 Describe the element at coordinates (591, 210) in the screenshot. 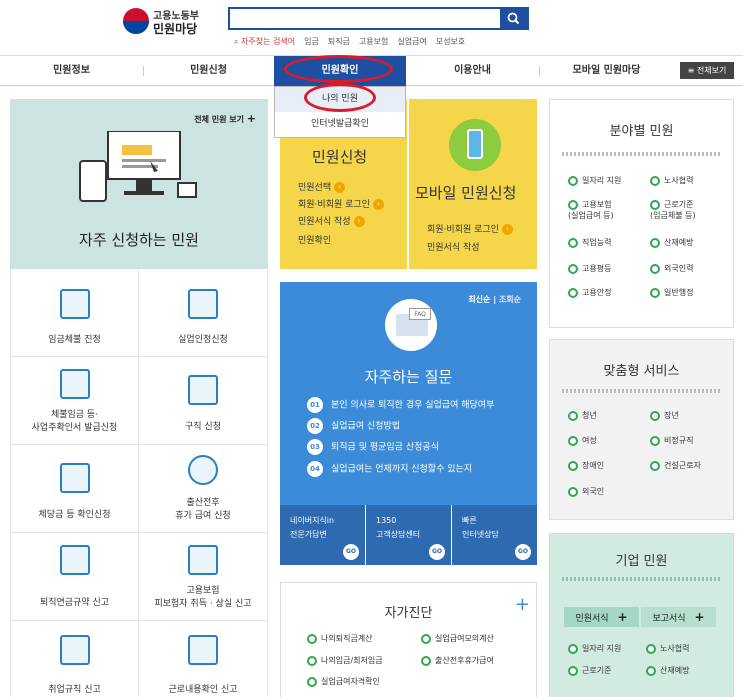

I see `field-item: 고용보험 (실업급여 등)` at that location.